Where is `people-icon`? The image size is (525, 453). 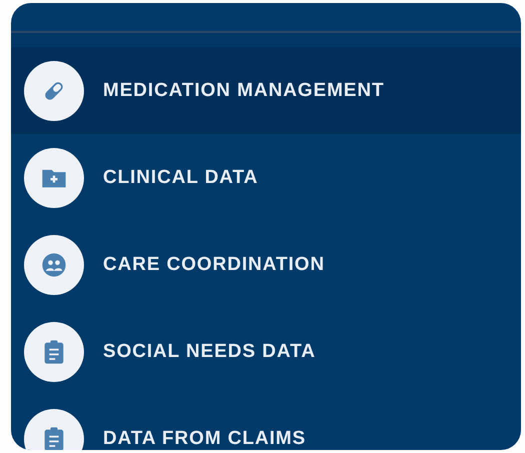 people-icon is located at coordinates (54, 264).